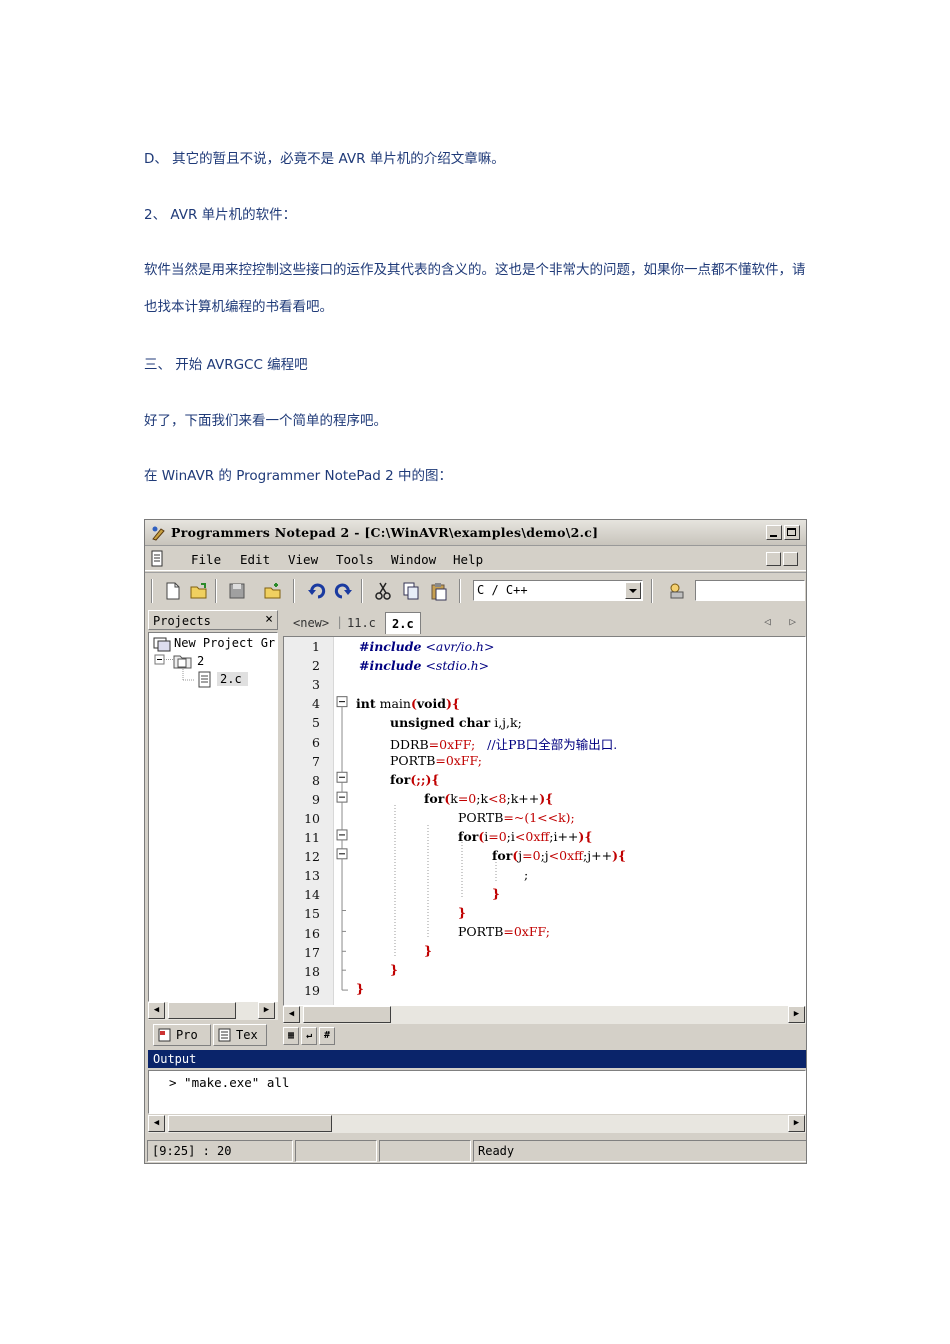  I want to click on text-clips-tab-icon, so click(225, 1035).